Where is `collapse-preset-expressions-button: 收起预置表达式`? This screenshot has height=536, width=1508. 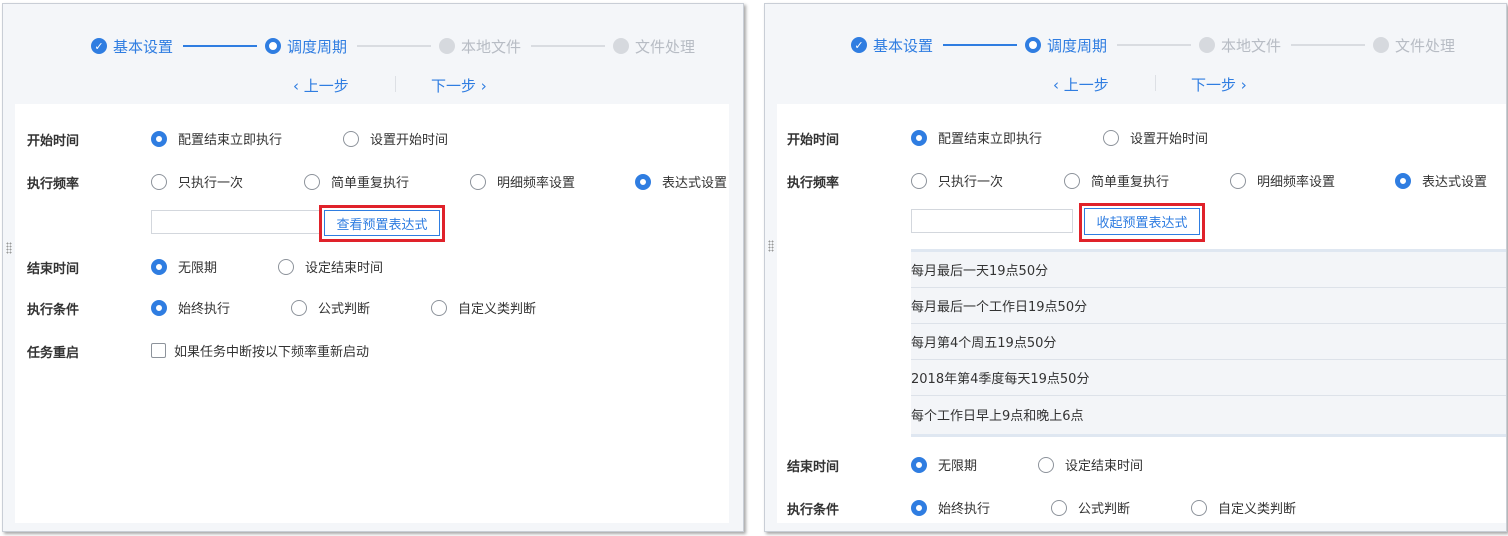 collapse-preset-expressions-button: 收起预置表达式 is located at coordinates (1142, 221).